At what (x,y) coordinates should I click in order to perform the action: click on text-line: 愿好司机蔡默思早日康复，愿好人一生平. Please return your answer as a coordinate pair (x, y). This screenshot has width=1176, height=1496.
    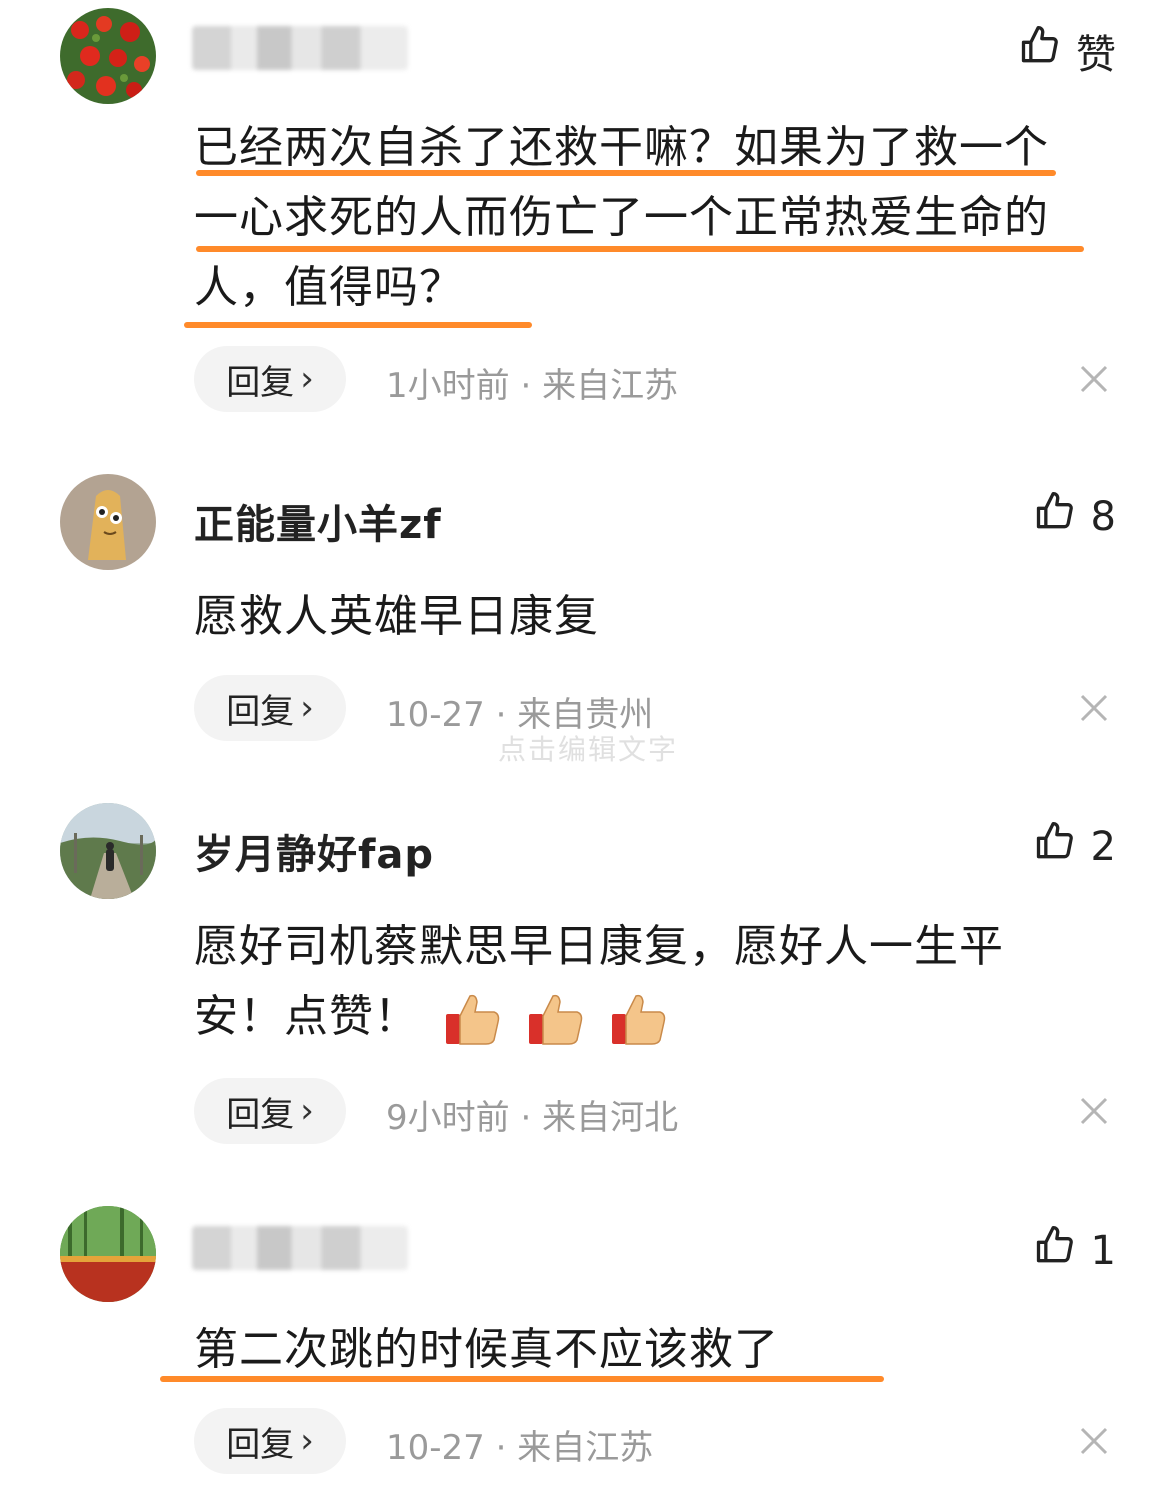
    Looking at the image, I should click on (599, 946).